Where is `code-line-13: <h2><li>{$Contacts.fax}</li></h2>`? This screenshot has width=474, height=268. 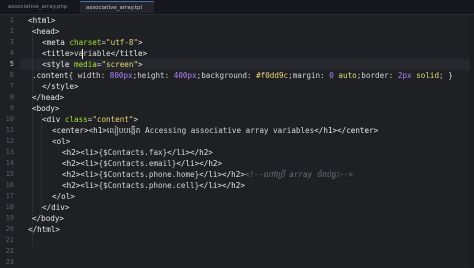 code-line-13: <h2><li>{$Contacts.fax}</li></h2> is located at coordinates (137, 152).